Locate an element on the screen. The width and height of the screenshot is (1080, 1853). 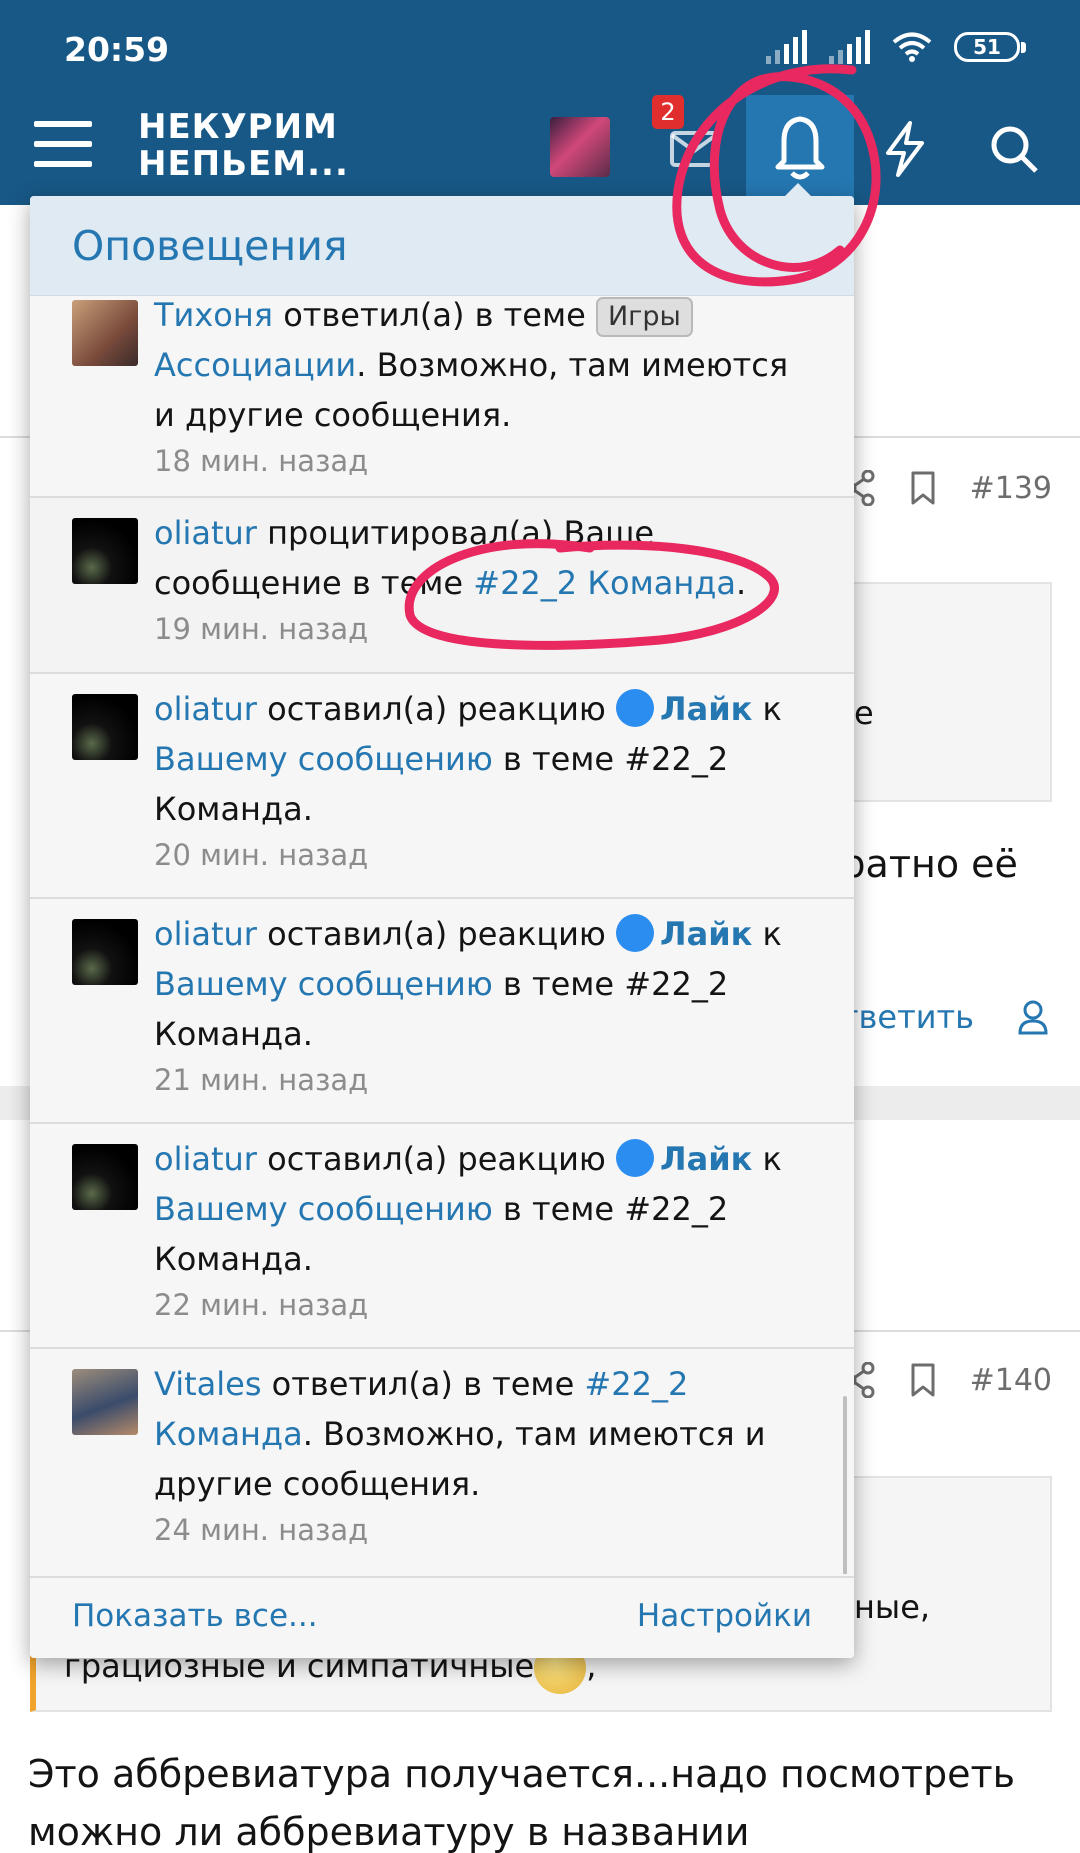
search-icon is located at coordinates (1014, 149).